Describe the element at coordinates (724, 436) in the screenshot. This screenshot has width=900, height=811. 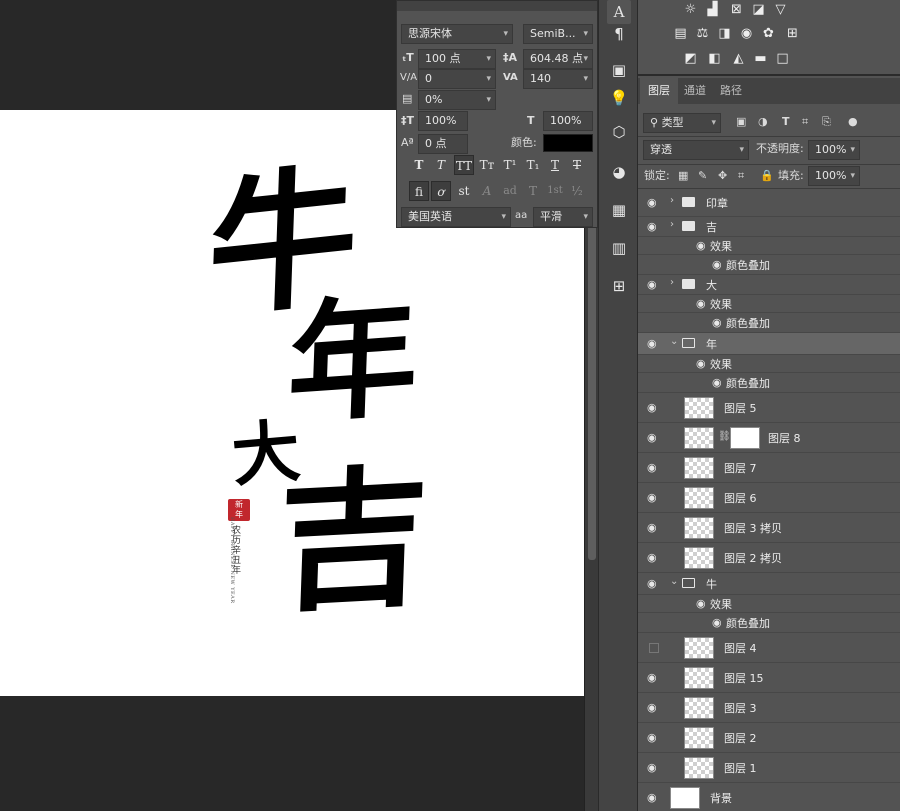
I see `link-icon: ⛓` at that location.